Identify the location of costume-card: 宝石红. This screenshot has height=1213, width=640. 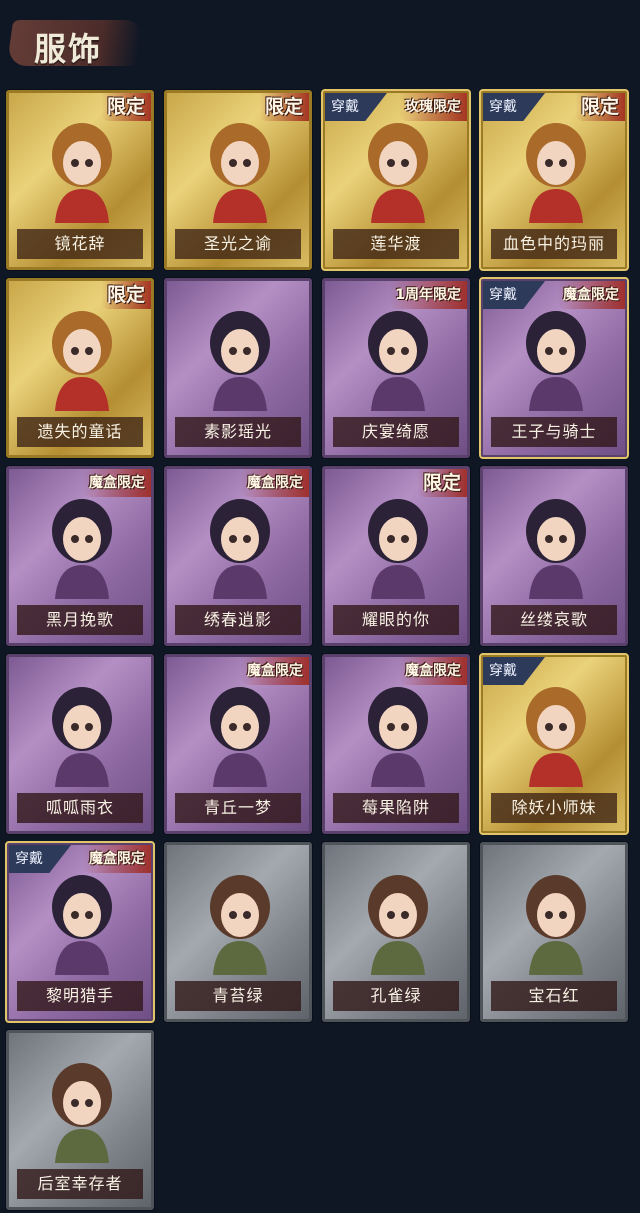
(554, 932).